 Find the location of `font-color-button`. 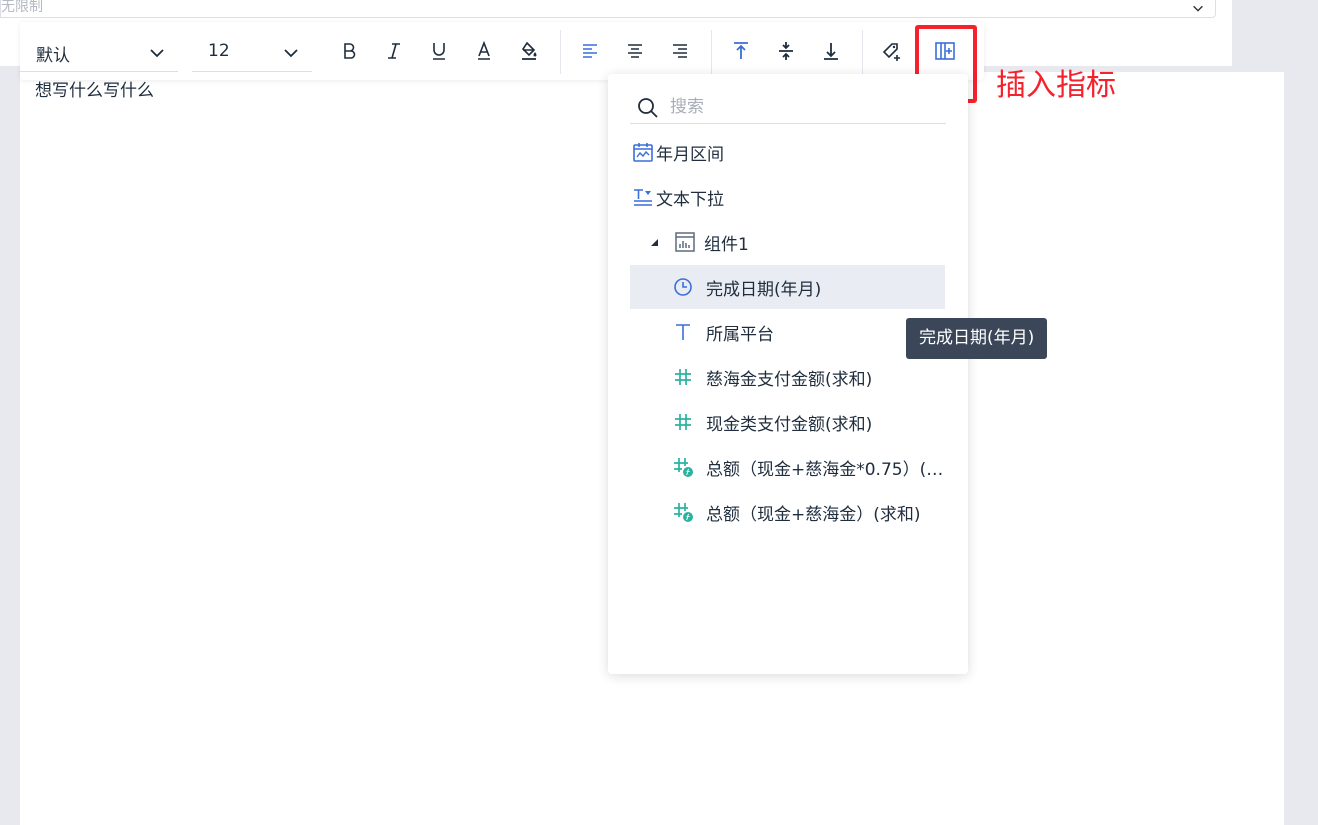

font-color-button is located at coordinates (484, 51).